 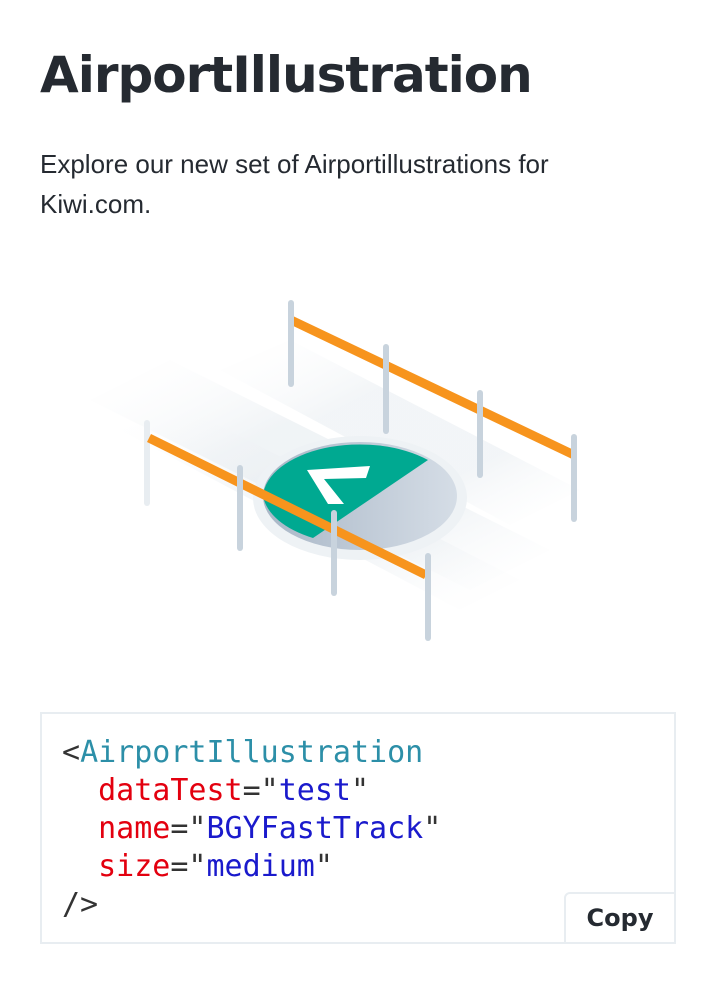 What do you see at coordinates (134, 866) in the screenshot?
I see `code-attr-name: size` at bounding box center [134, 866].